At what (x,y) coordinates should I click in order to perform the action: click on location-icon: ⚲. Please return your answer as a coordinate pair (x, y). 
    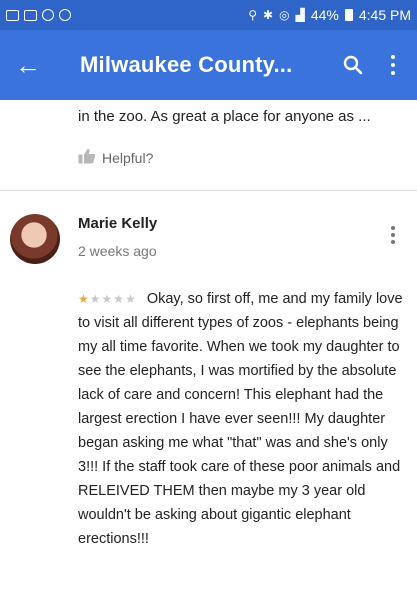
    Looking at the image, I should click on (253, 15).